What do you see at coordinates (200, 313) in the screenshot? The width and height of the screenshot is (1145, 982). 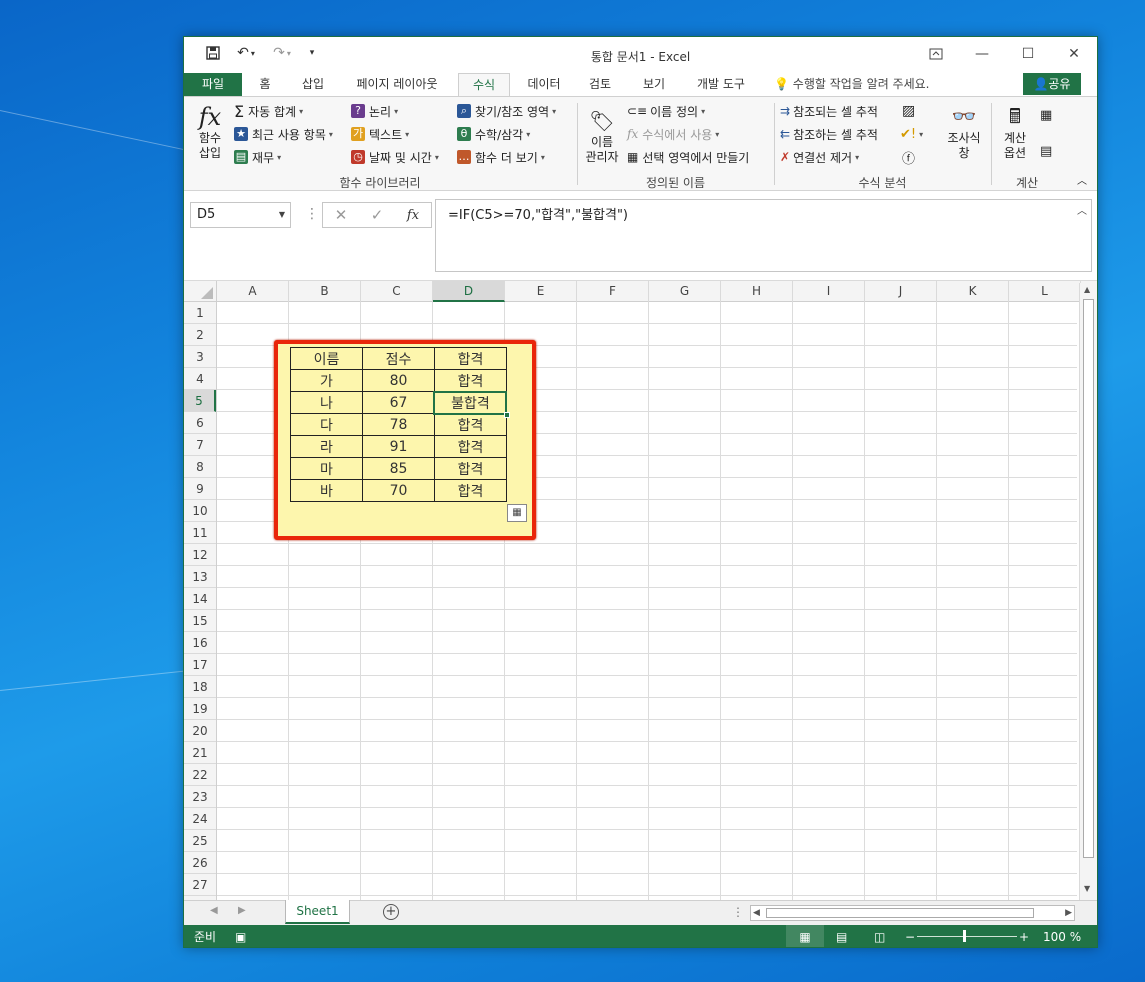 I see `row-header-1: 1` at bounding box center [200, 313].